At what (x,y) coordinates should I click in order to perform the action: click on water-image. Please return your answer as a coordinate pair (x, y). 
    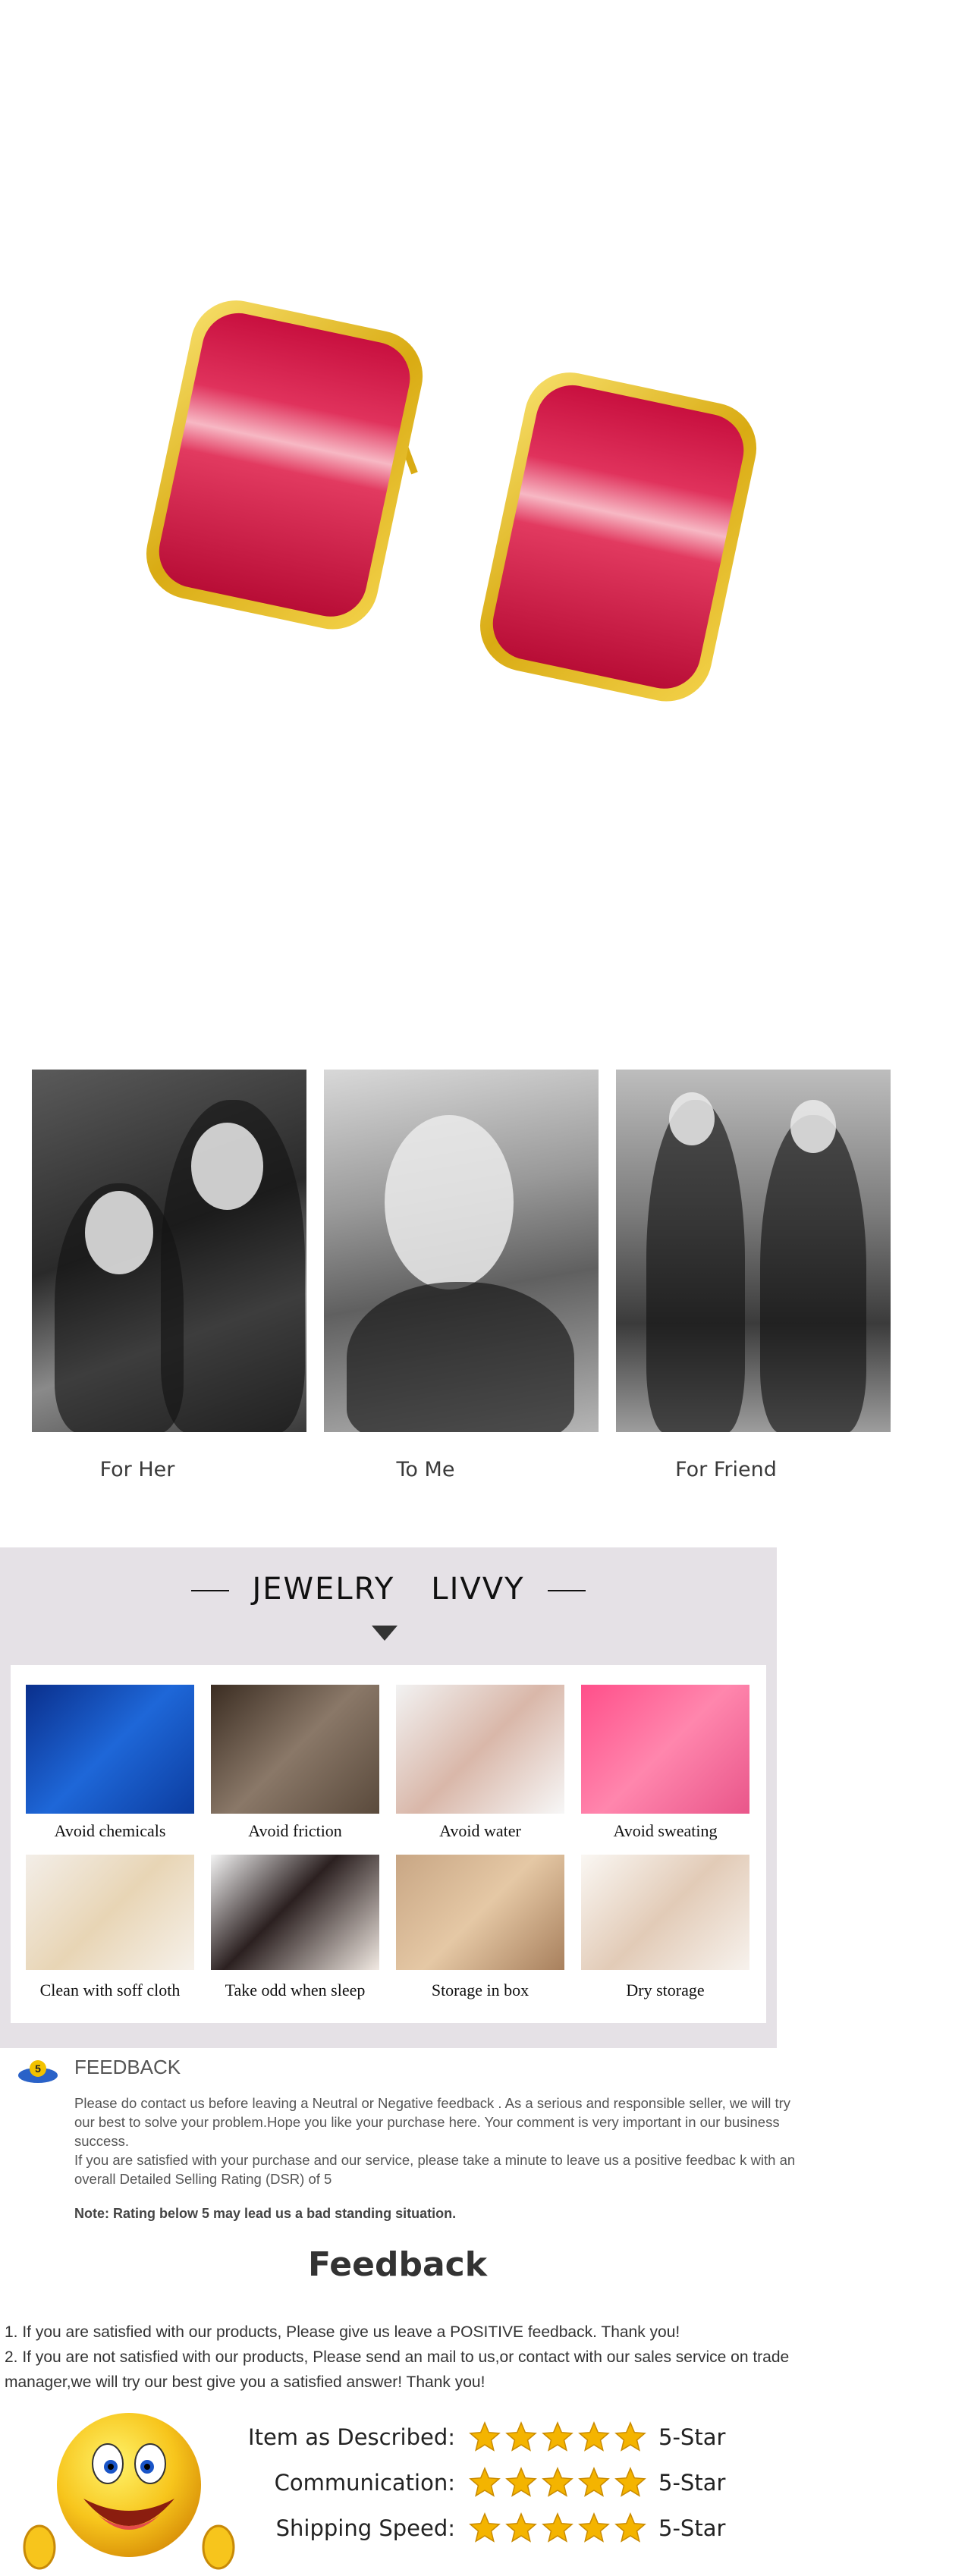
    Looking at the image, I should click on (480, 1749).